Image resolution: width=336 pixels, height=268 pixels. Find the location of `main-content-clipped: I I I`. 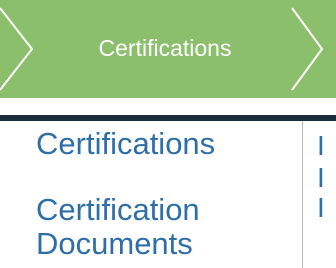

main-content-clipped: I I I is located at coordinates (319, 194).